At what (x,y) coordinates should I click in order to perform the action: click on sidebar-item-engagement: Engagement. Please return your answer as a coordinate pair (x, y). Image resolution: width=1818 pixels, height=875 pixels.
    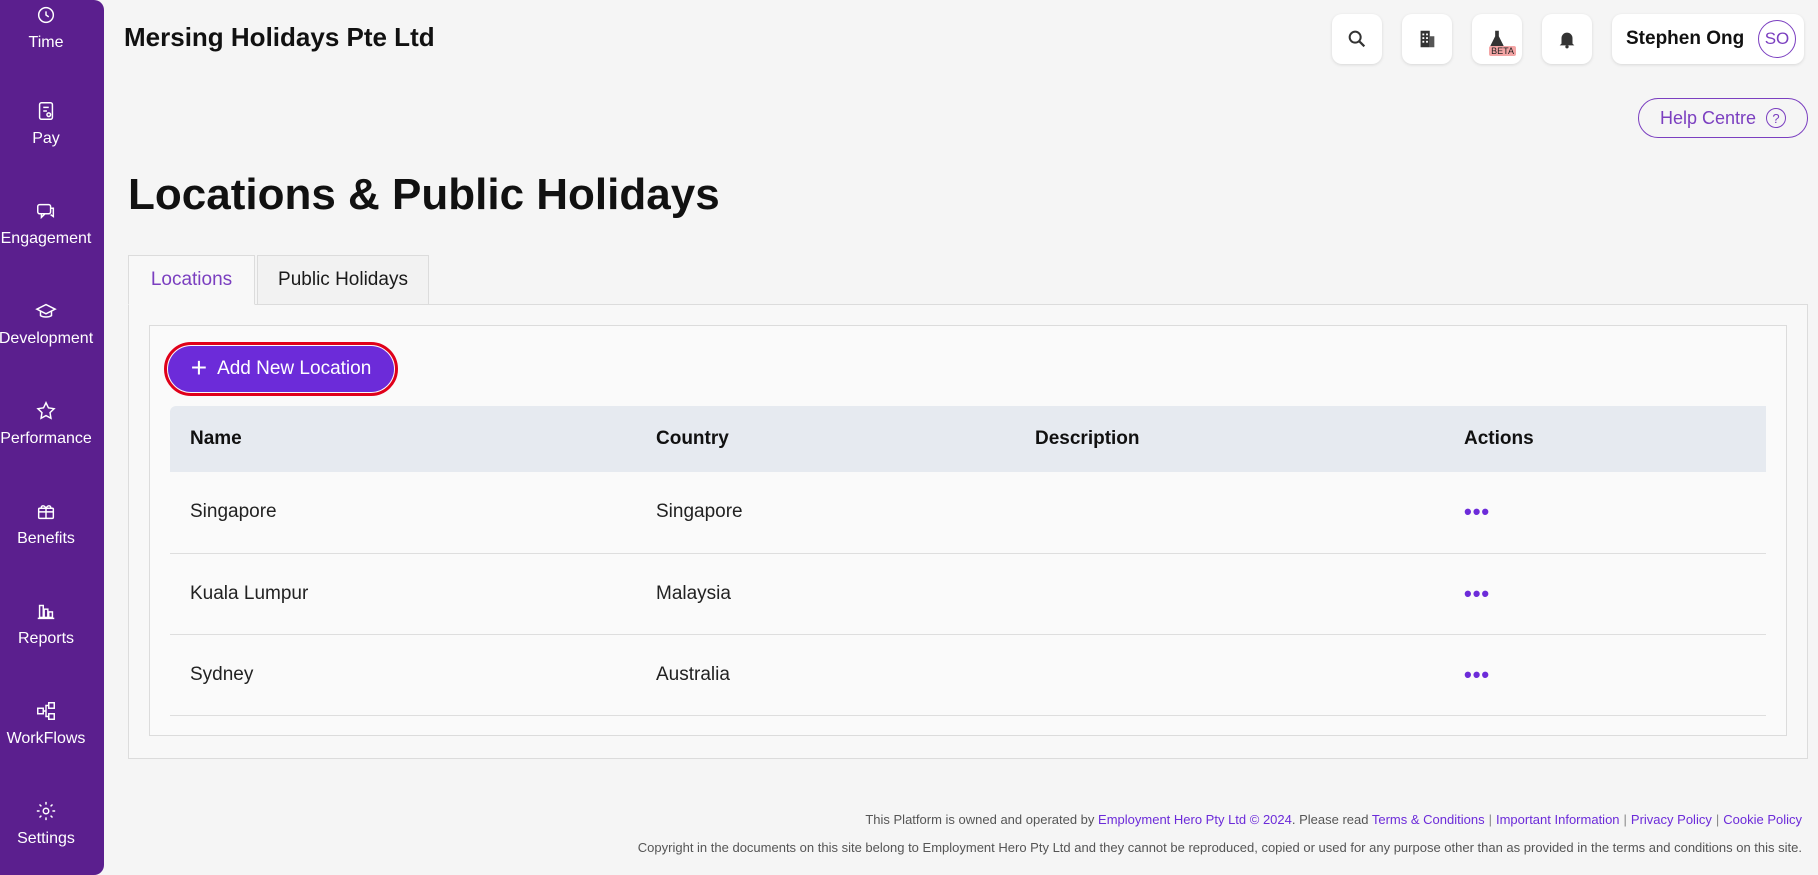
    Looking at the image, I should click on (46, 223).